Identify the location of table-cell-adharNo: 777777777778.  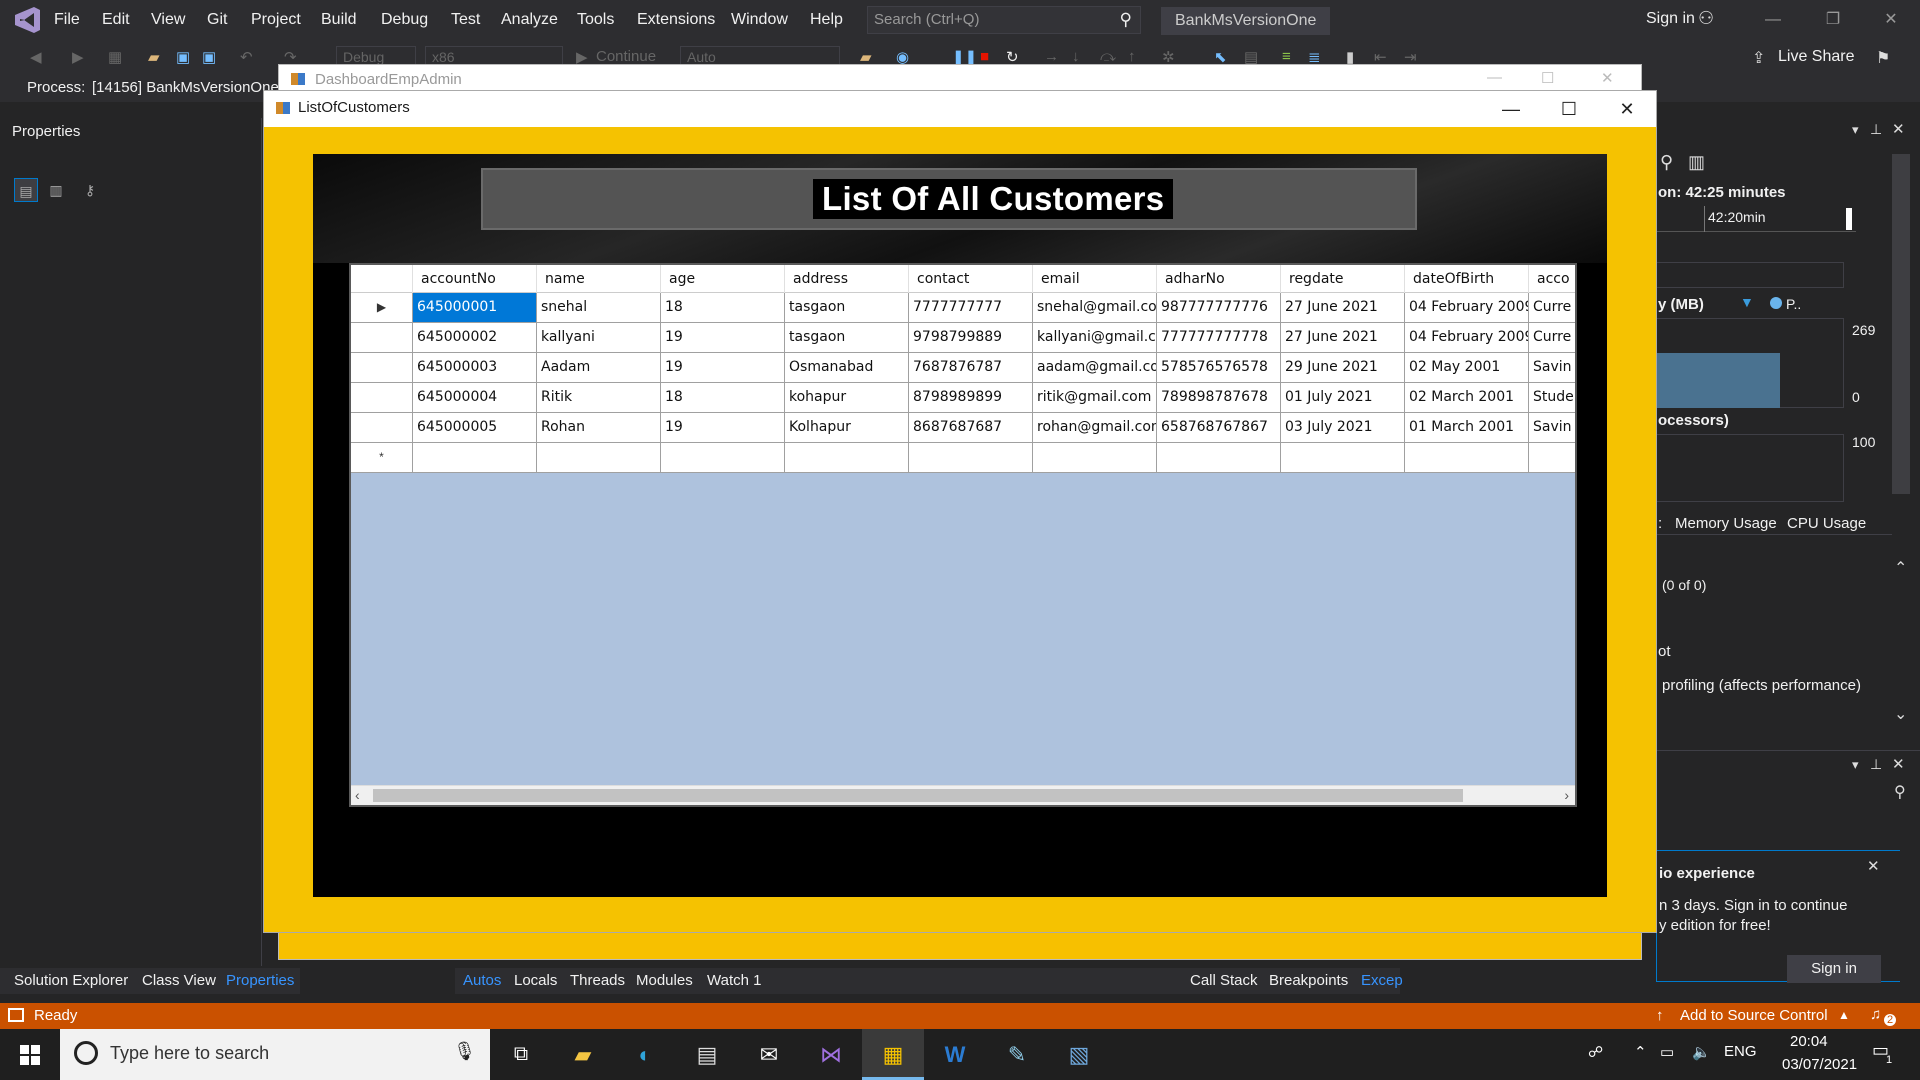
(1219, 338).